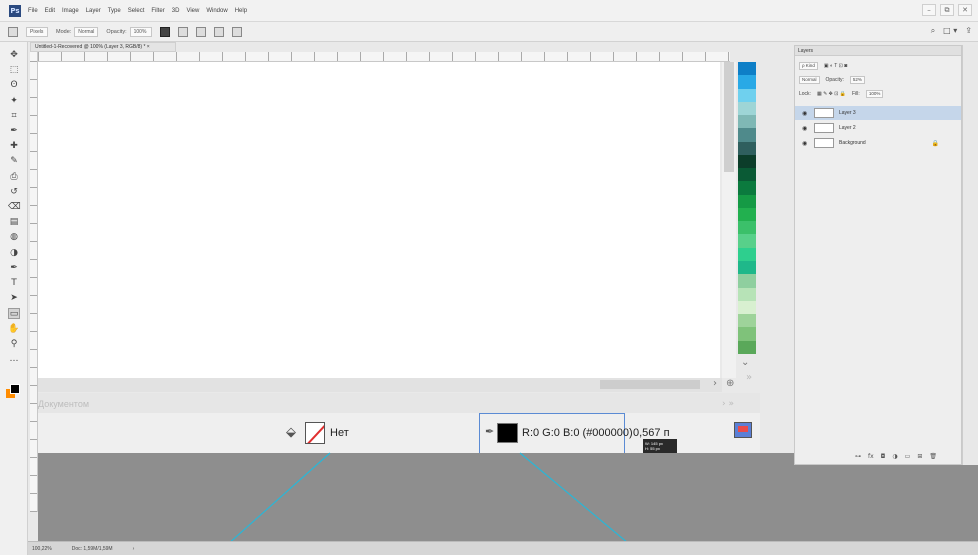 The image size is (978, 555). I want to click on layer-row: ◉ Layer 2, so click(878, 128).